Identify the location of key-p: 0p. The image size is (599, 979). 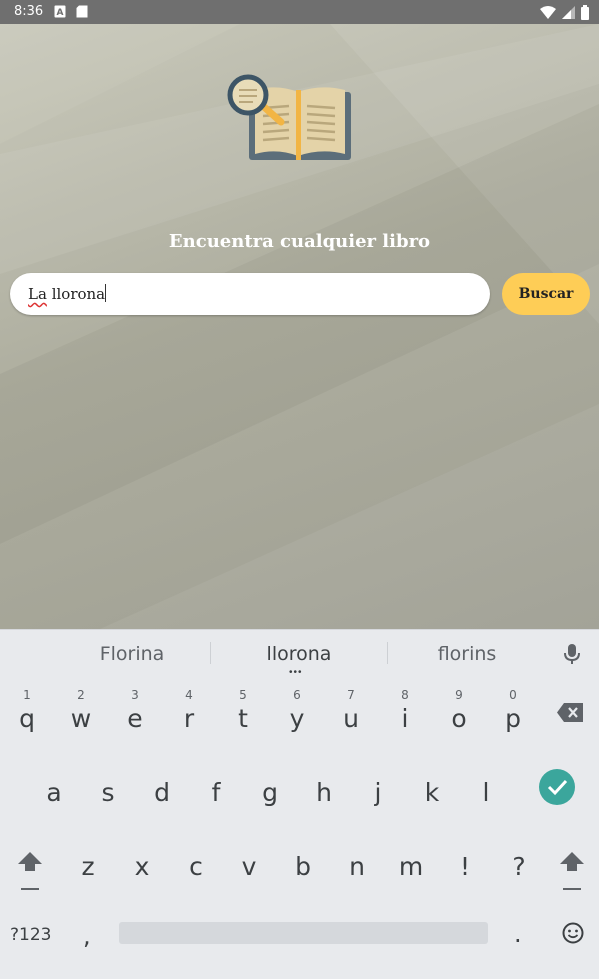
(513, 717).